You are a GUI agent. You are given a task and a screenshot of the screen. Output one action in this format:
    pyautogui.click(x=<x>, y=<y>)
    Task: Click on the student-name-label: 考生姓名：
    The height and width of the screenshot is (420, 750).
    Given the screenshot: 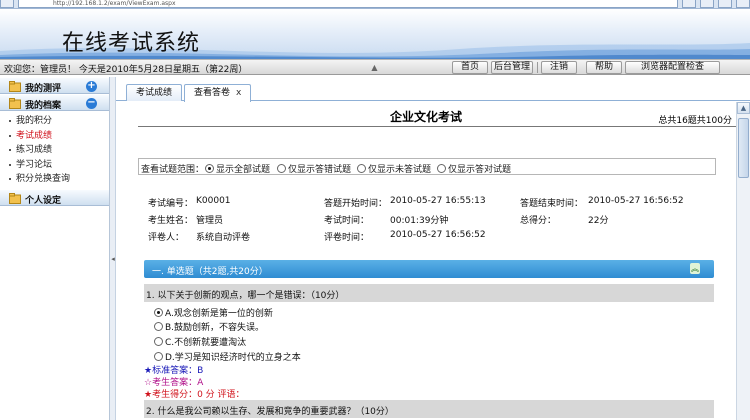 What is the action you would take?
    pyautogui.click(x=171, y=221)
    